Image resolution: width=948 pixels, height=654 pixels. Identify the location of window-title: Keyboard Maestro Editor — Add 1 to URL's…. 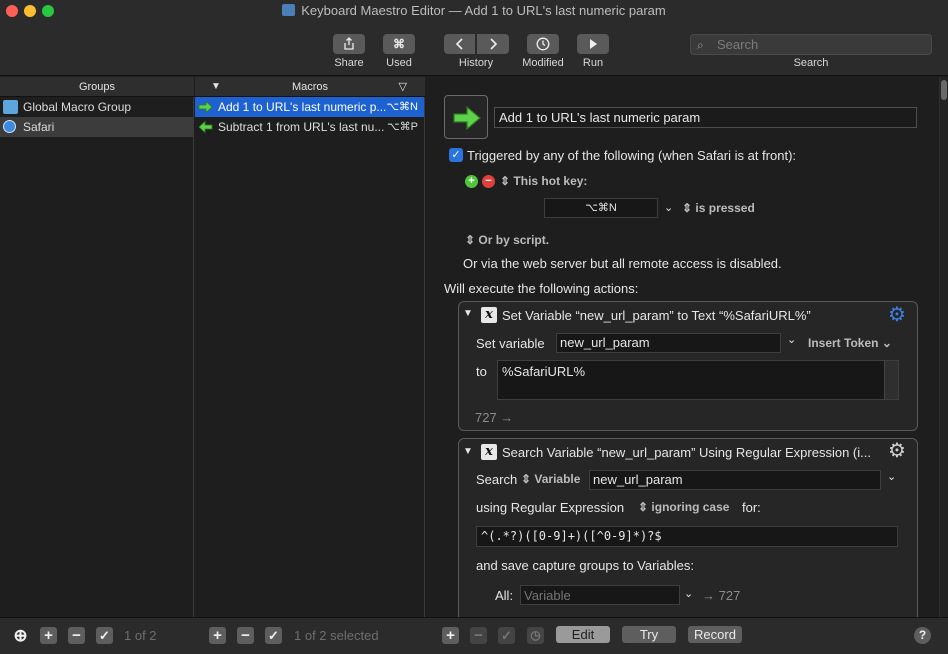
(474, 10).